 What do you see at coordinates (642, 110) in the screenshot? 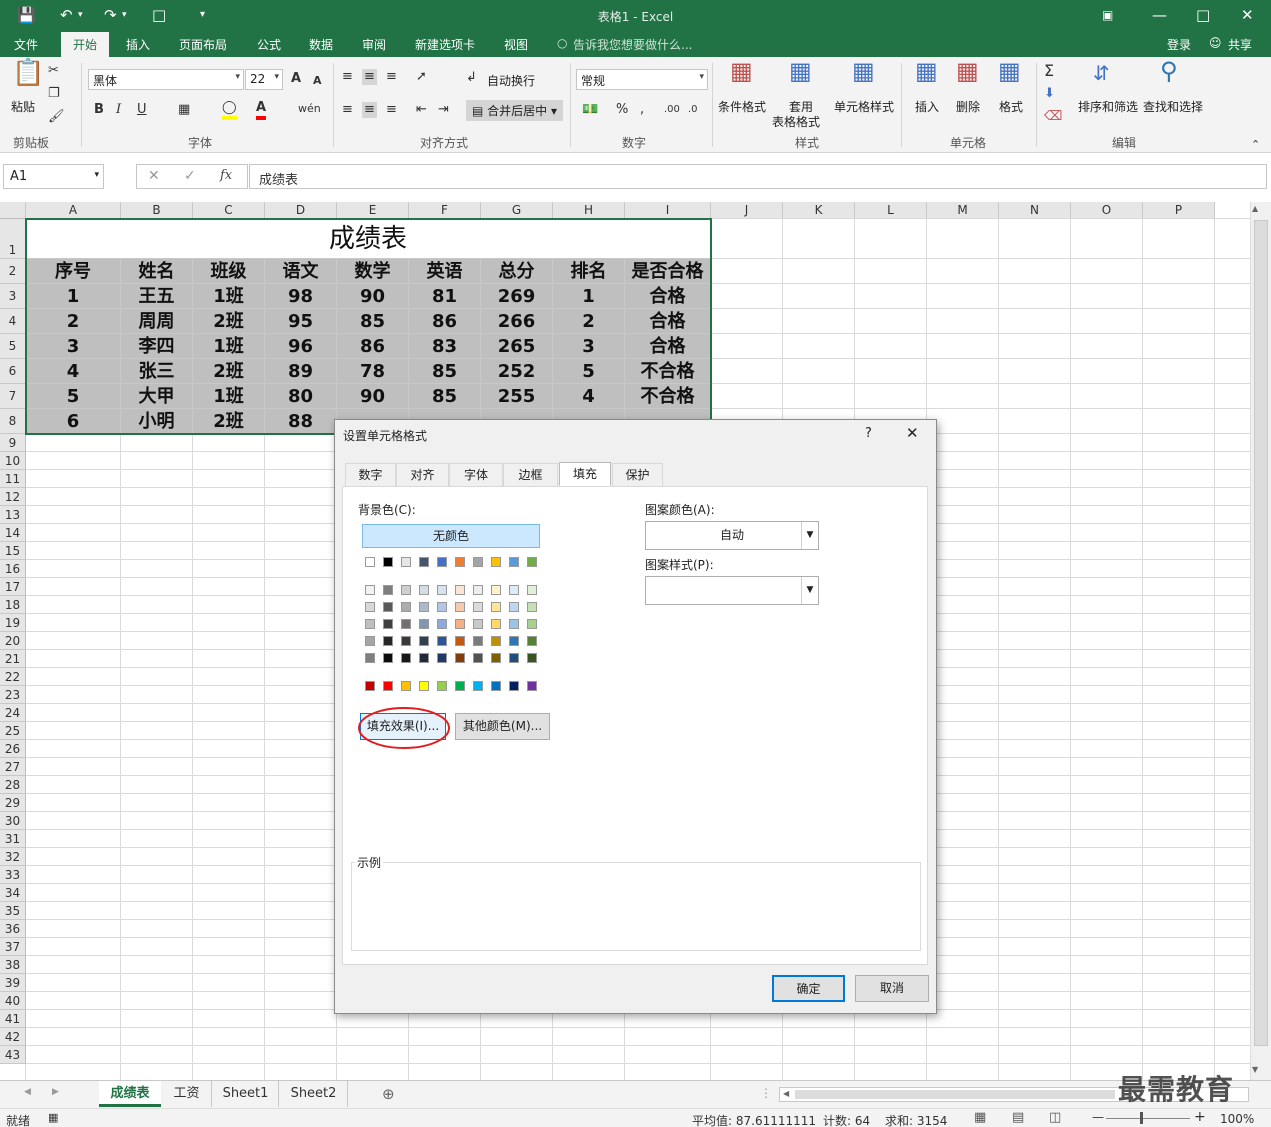
I see `comma-style-icon: ,` at bounding box center [642, 110].